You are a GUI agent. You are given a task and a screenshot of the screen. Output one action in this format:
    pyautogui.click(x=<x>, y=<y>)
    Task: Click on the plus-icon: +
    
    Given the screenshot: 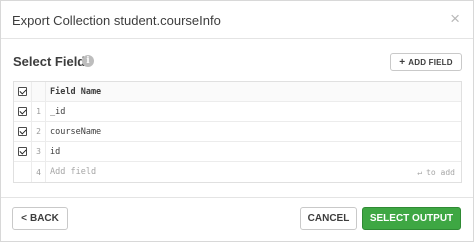 What is the action you would take?
    pyautogui.click(x=402, y=62)
    